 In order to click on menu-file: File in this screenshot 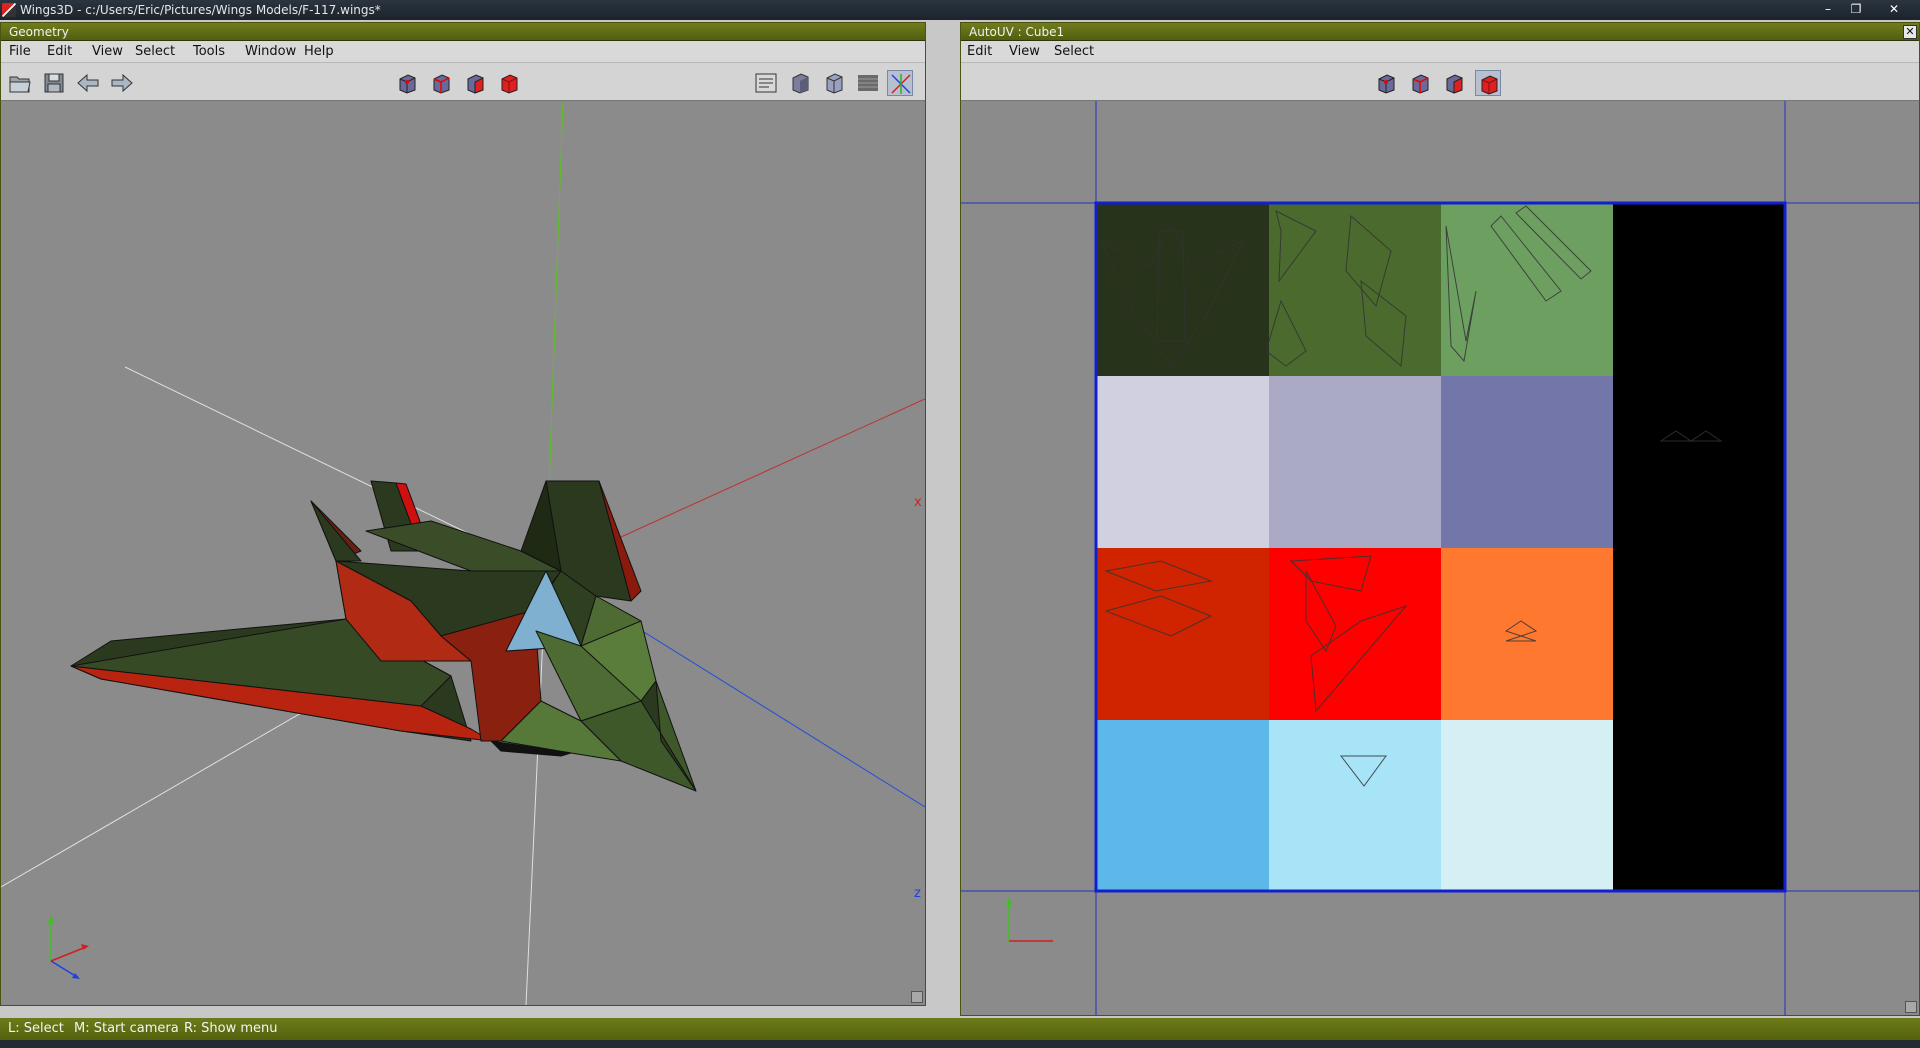, I will do `click(20, 51)`.